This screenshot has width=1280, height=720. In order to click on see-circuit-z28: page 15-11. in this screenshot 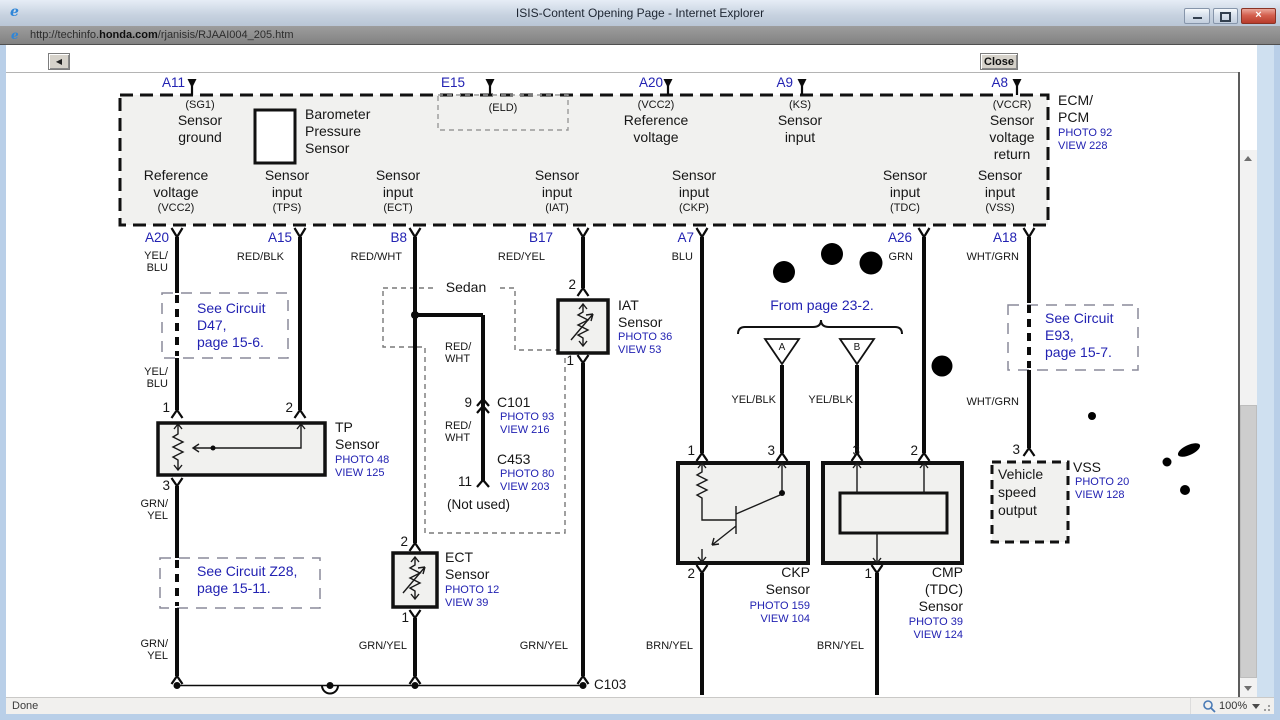, I will do `click(234, 588)`.